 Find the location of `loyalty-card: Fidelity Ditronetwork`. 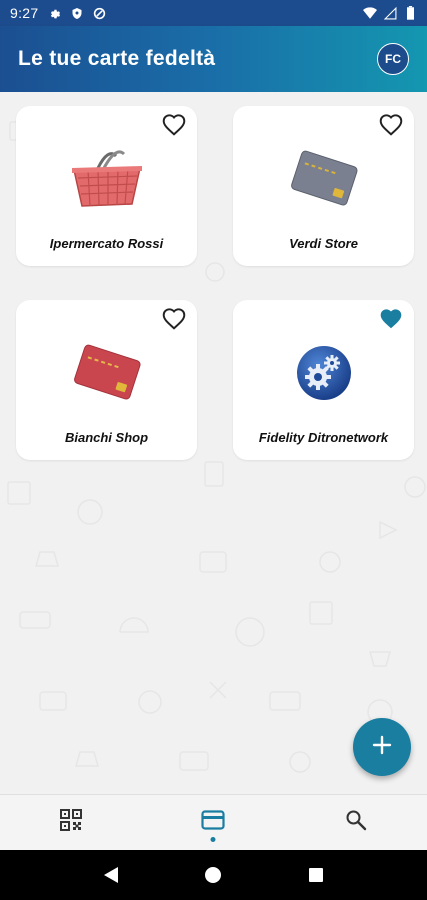

loyalty-card: Fidelity Ditronetwork is located at coordinates (323, 380).